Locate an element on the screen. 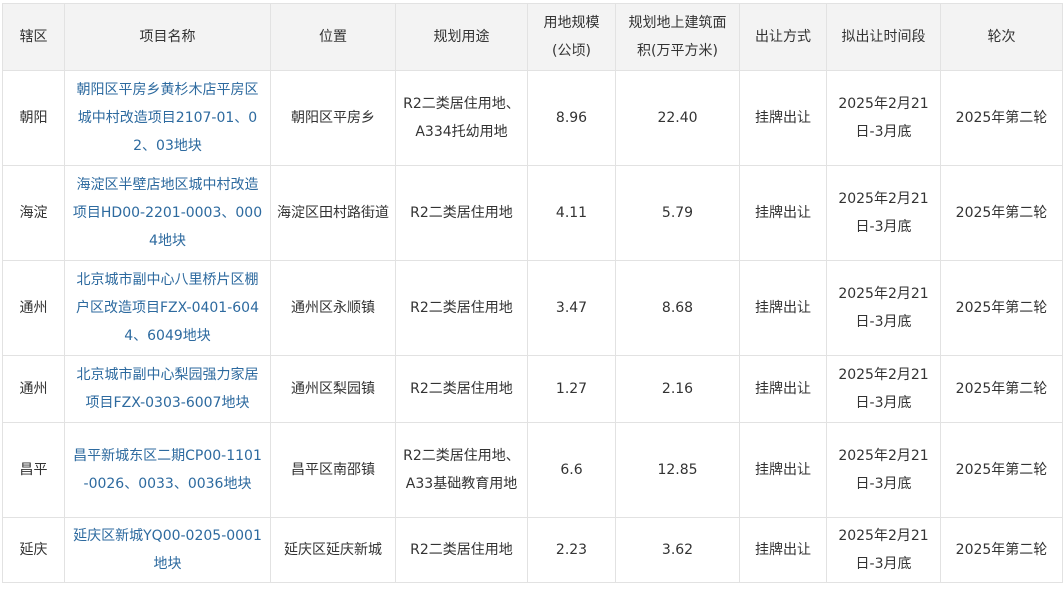 The height and width of the screenshot is (591, 1064). cell-location: 昌平区南邵镇 is located at coordinates (333, 470).